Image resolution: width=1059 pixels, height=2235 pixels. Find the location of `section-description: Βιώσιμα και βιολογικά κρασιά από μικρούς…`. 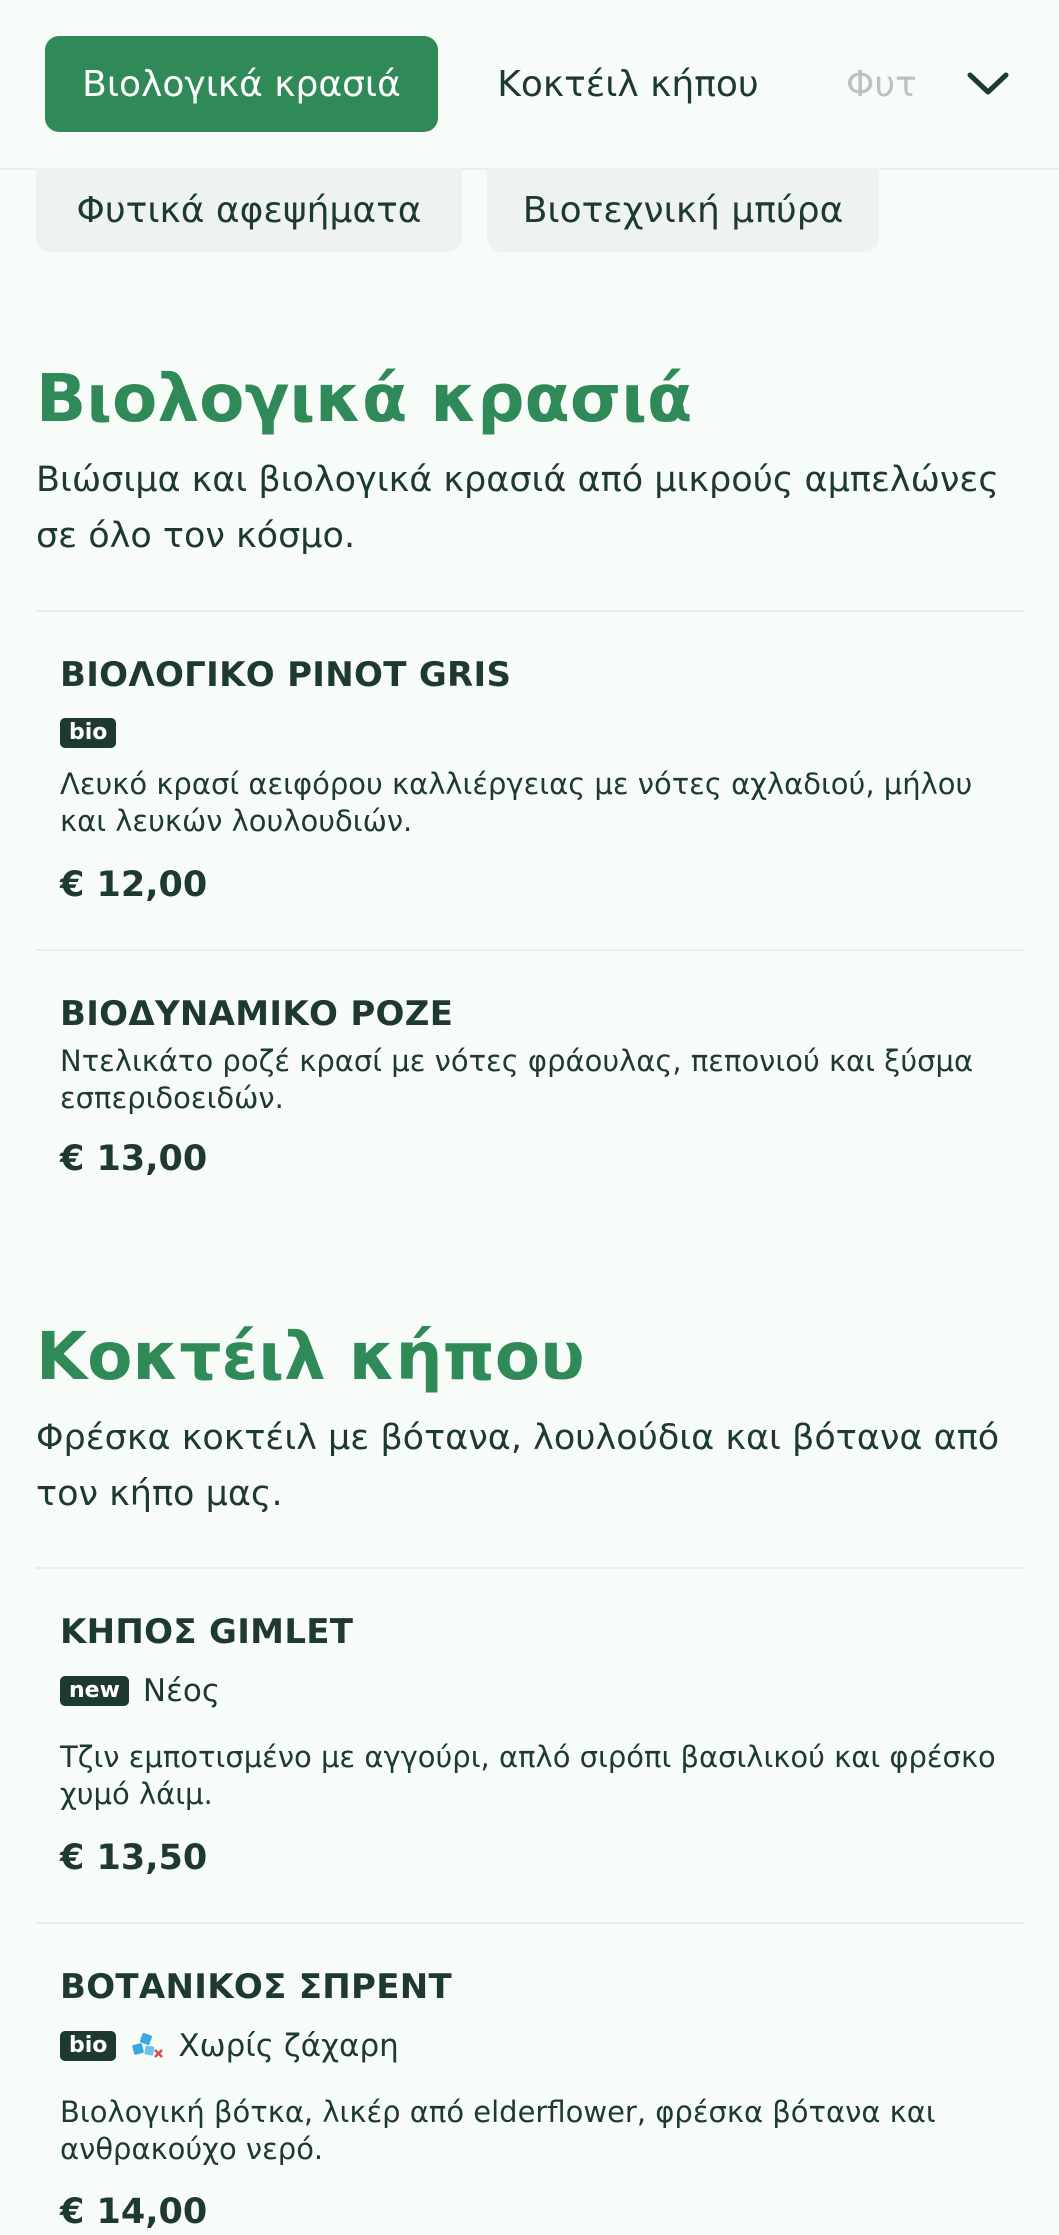

section-description: Βιώσιμα και βιολογικά κρασιά από μικρούς… is located at coordinates (517, 508).